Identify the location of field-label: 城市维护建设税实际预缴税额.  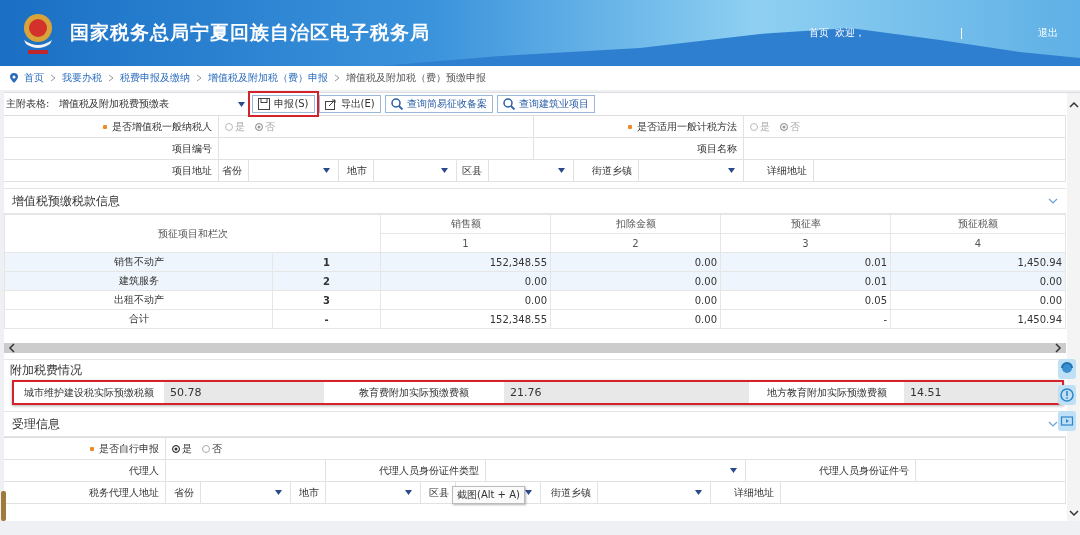
(89, 392).